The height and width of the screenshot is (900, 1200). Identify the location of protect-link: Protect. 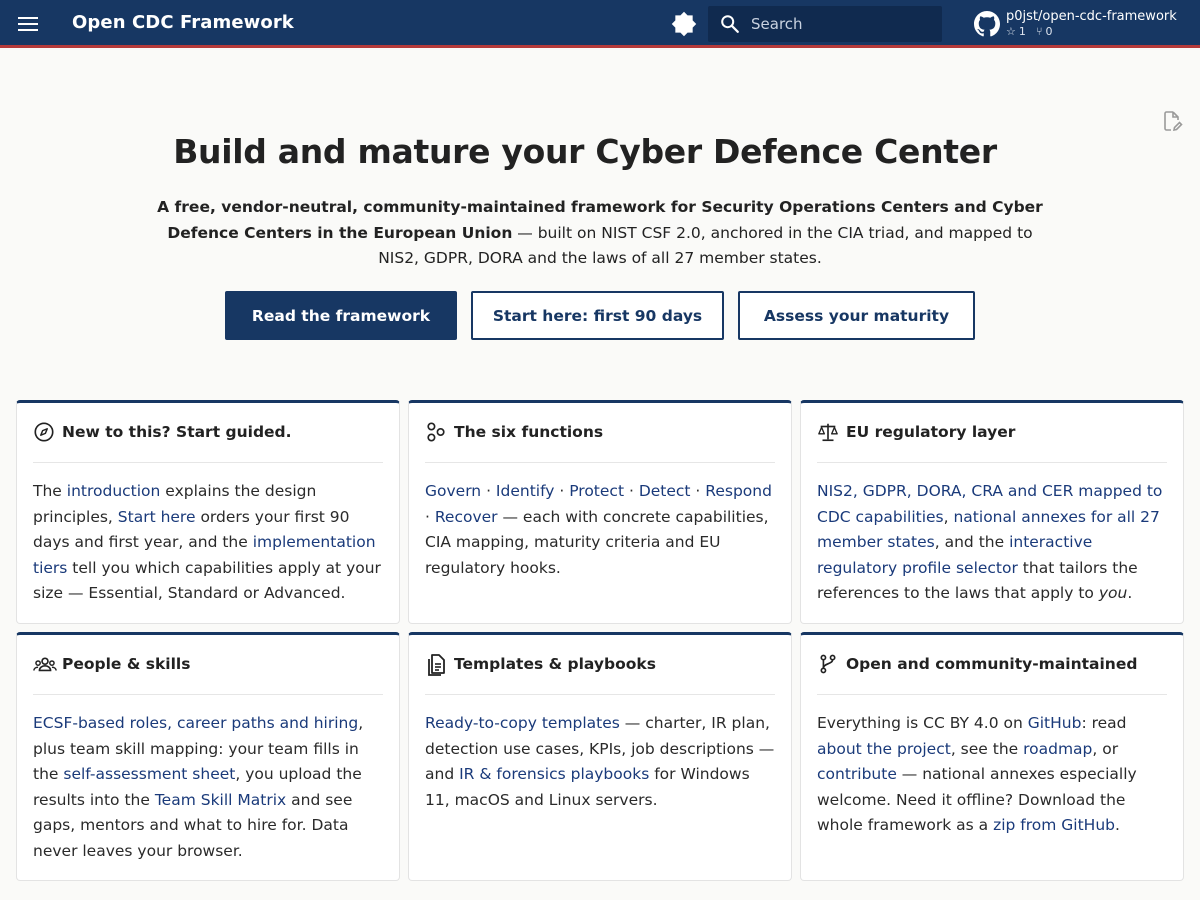
(596, 491).